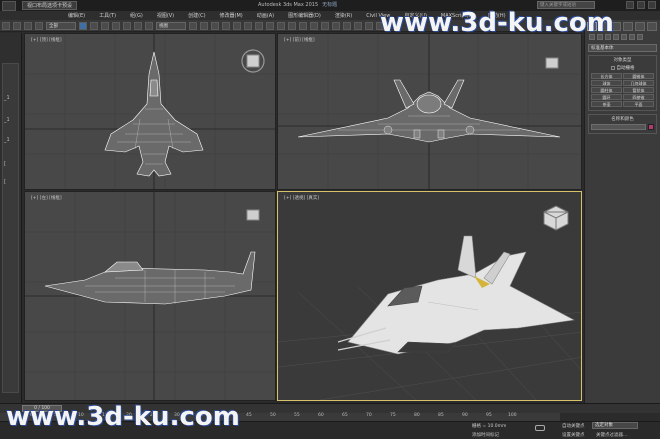 This screenshot has width=660, height=439. Describe the element at coordinates (9, 5) in the screenshot. I see `app-menu-button` at that location.